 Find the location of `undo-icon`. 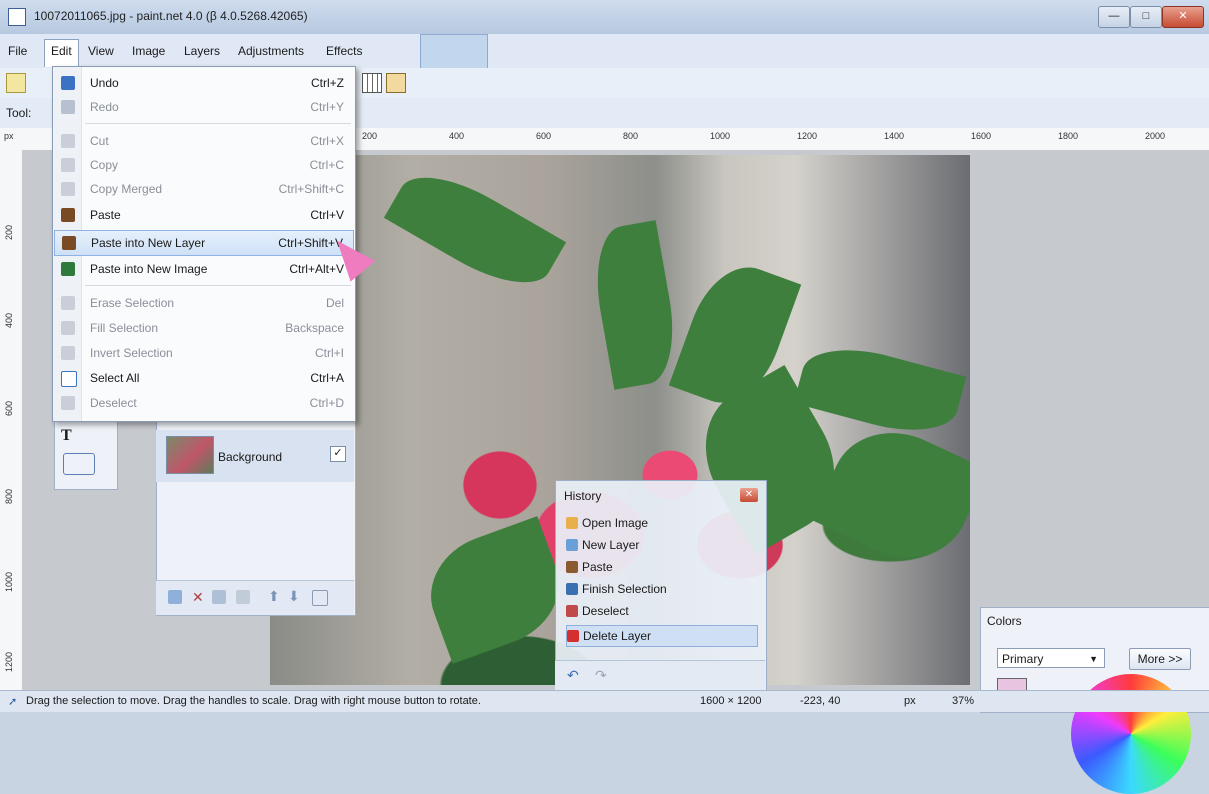

undo-icon is located at coordinates (68, 83).